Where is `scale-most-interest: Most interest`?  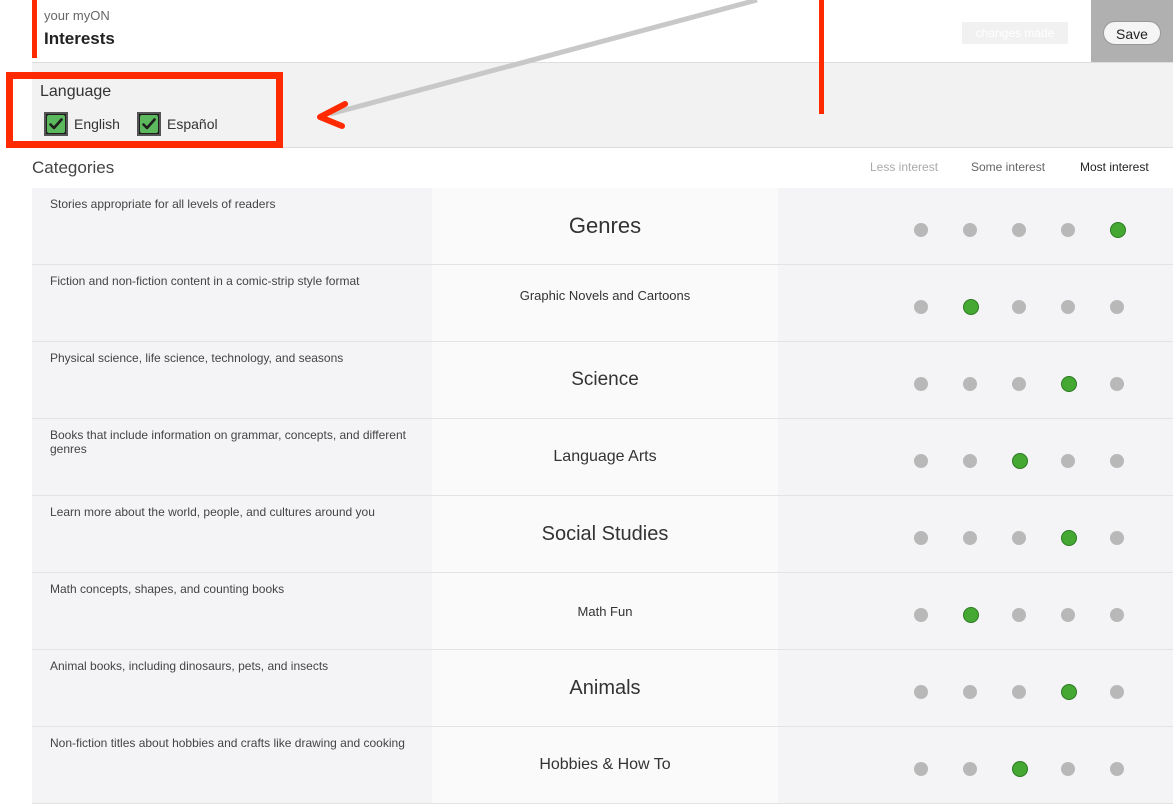 scale-most-interest: Most interest is located at coordinates (1114, 167).